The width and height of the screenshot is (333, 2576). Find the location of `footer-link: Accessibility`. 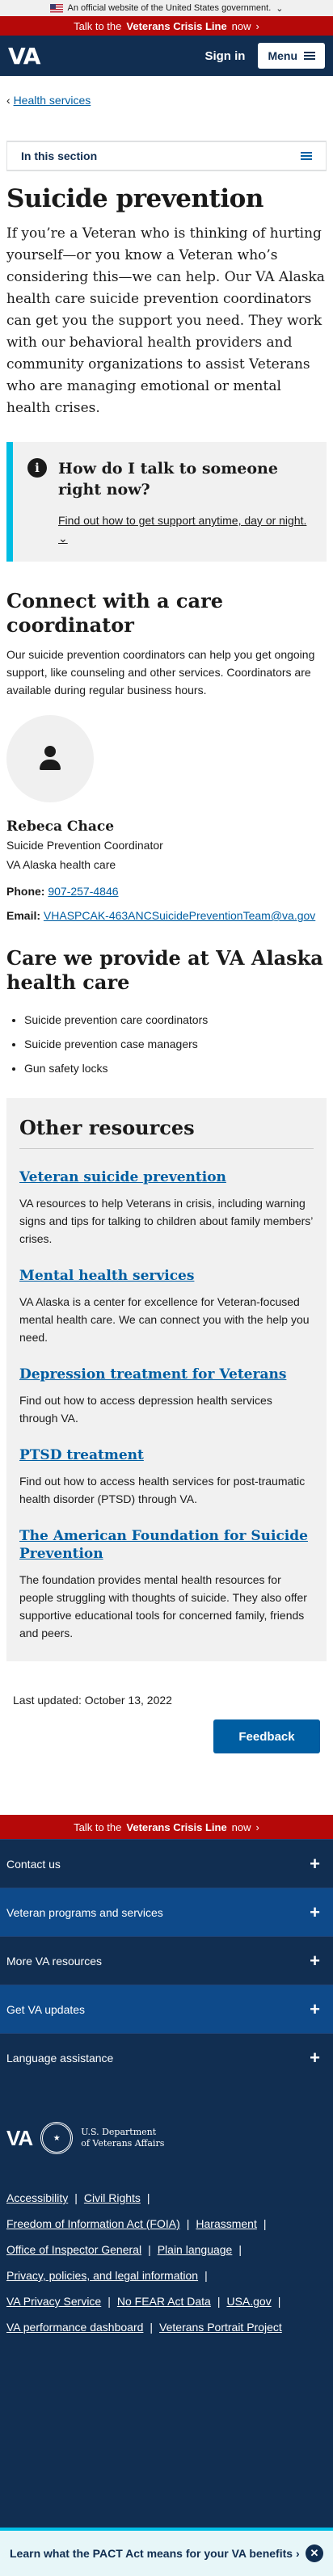

footer-link: Accessibility is located at coordinates (37, 2197).